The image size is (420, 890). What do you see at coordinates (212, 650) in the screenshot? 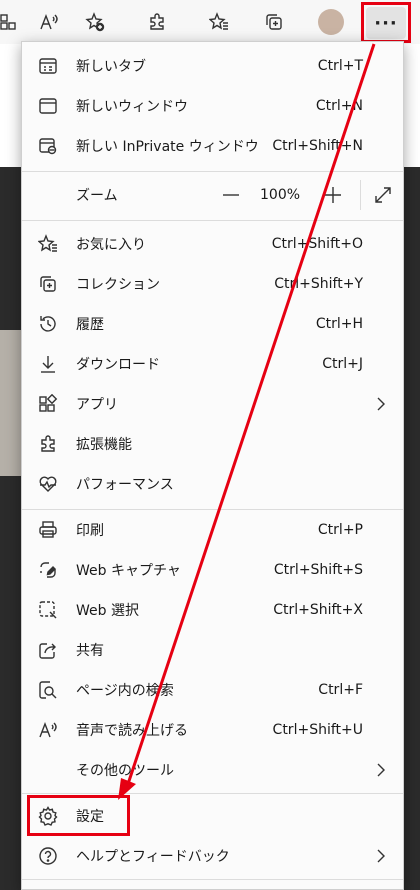
I see `menu-item-share: 共有` at bounding box center [212, 650].